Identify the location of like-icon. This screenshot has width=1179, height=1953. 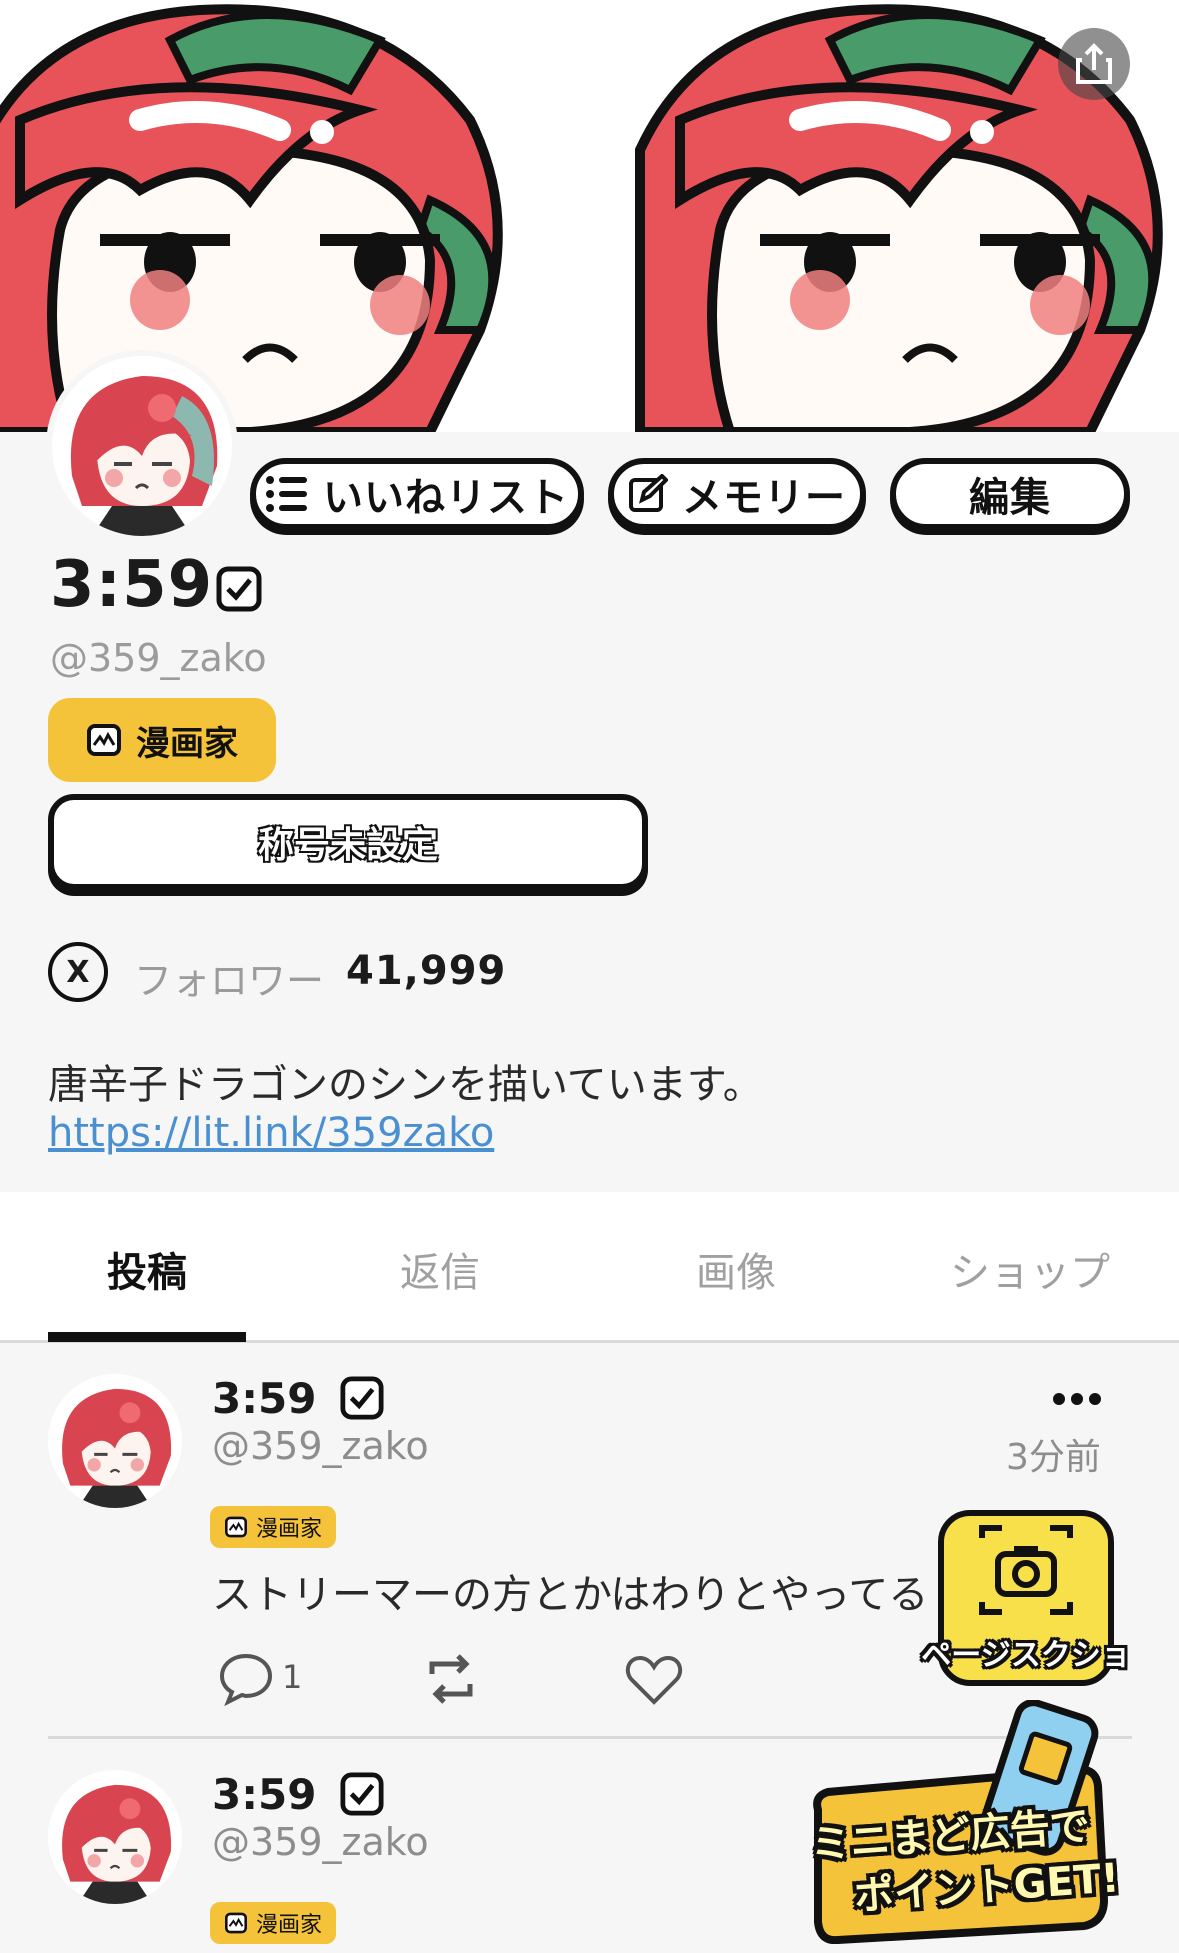
(654, 1680).